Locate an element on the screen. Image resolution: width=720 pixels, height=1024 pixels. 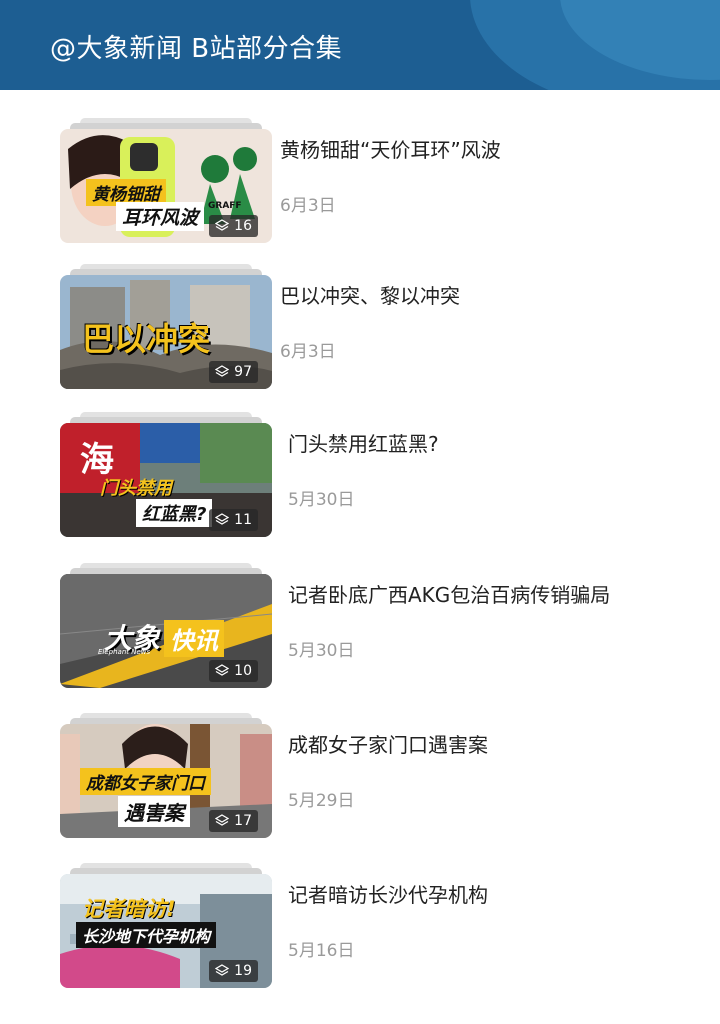
thumbnail-stack: 海 门头禁用 红蓝黑? 11 is located at coordinates (166, 474).